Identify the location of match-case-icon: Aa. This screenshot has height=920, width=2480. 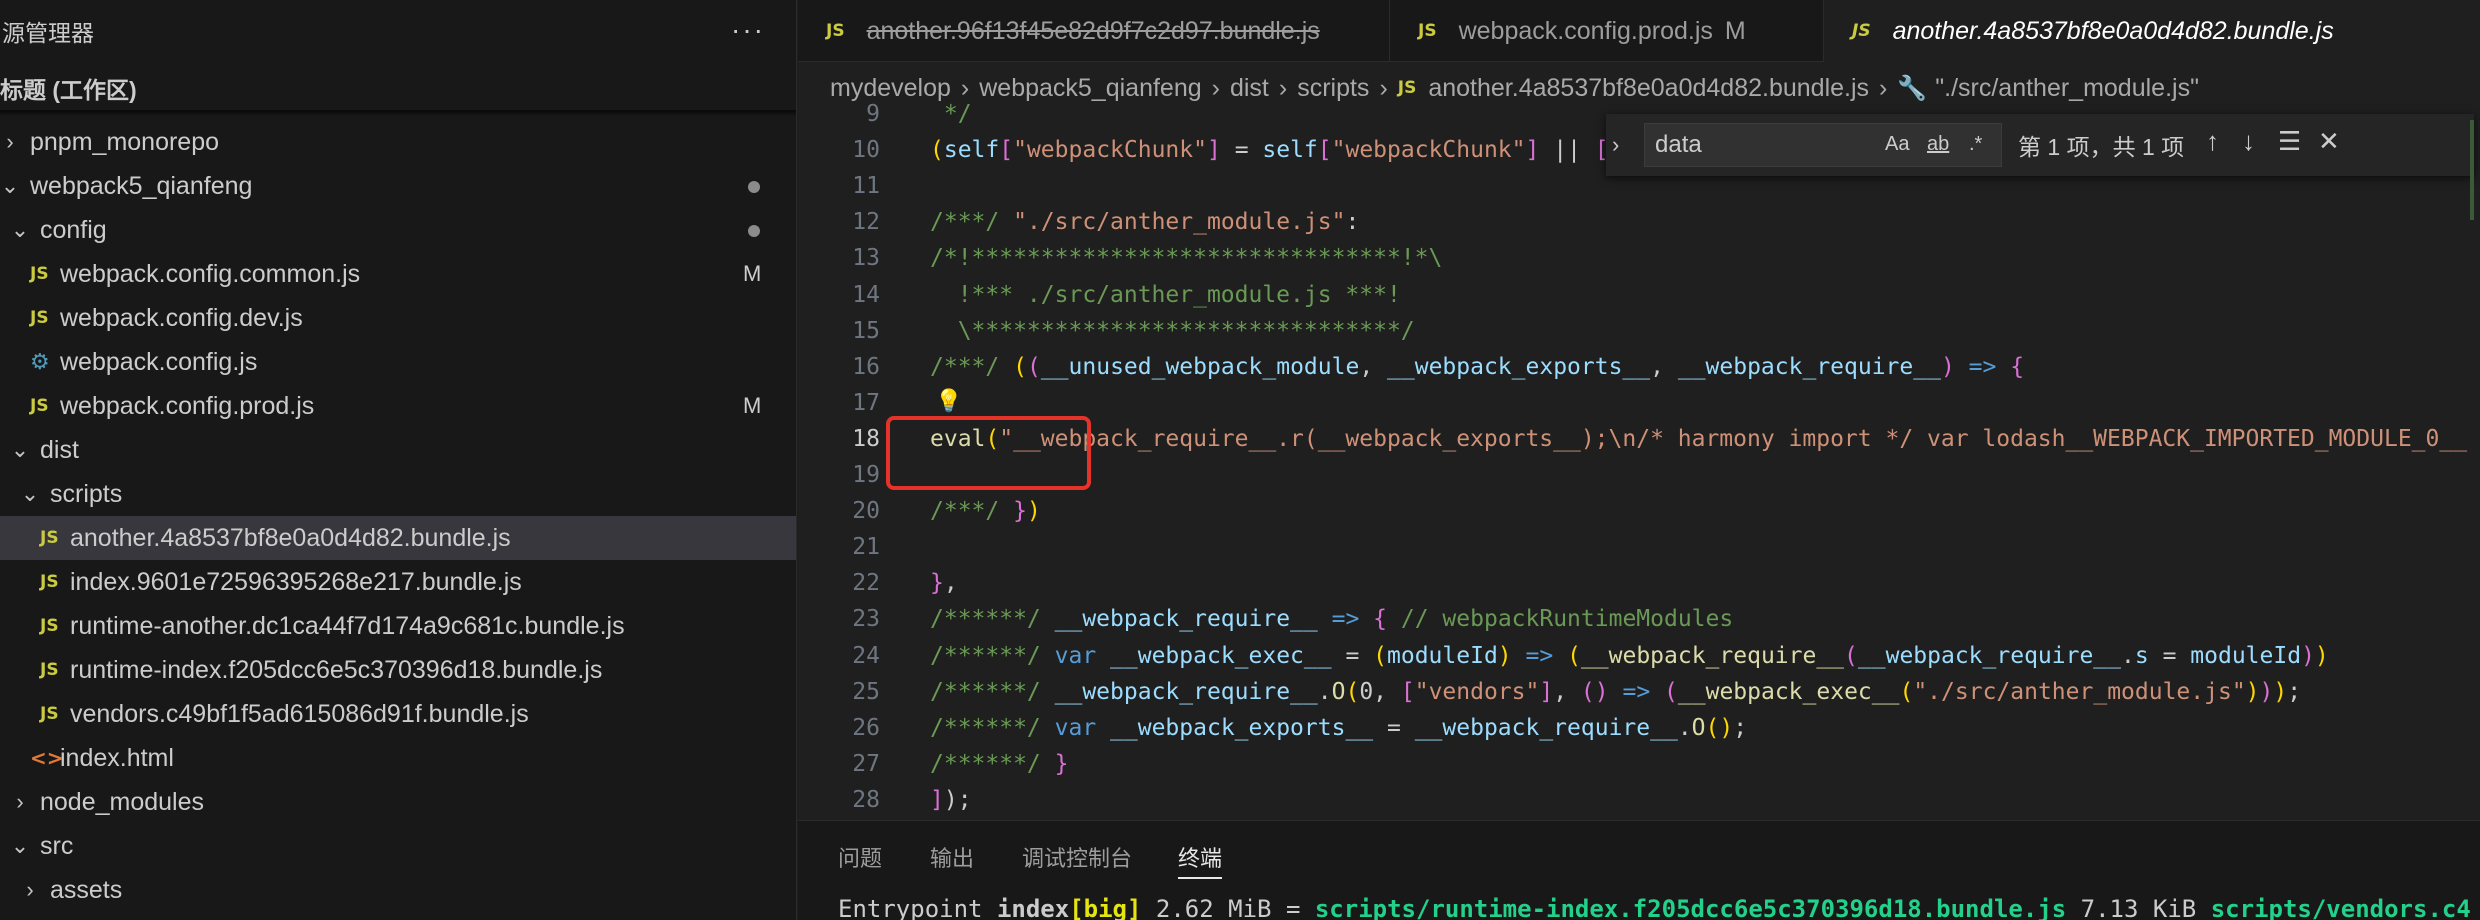
(1897, 144).